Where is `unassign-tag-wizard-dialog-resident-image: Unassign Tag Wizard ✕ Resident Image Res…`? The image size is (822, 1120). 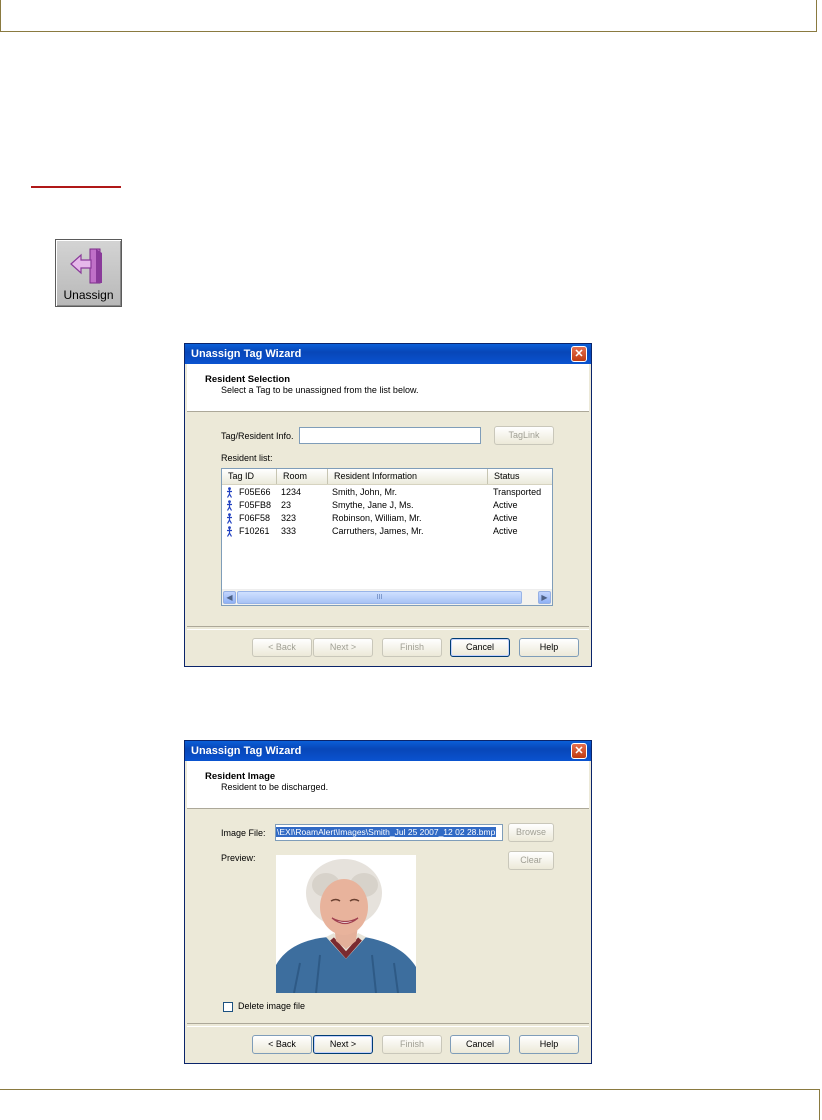
unassign-tag-wizard-dialog-resident-image: Unassign Tag Wizard ✕ Resident Image Res… is located at coordinates (388, 902).